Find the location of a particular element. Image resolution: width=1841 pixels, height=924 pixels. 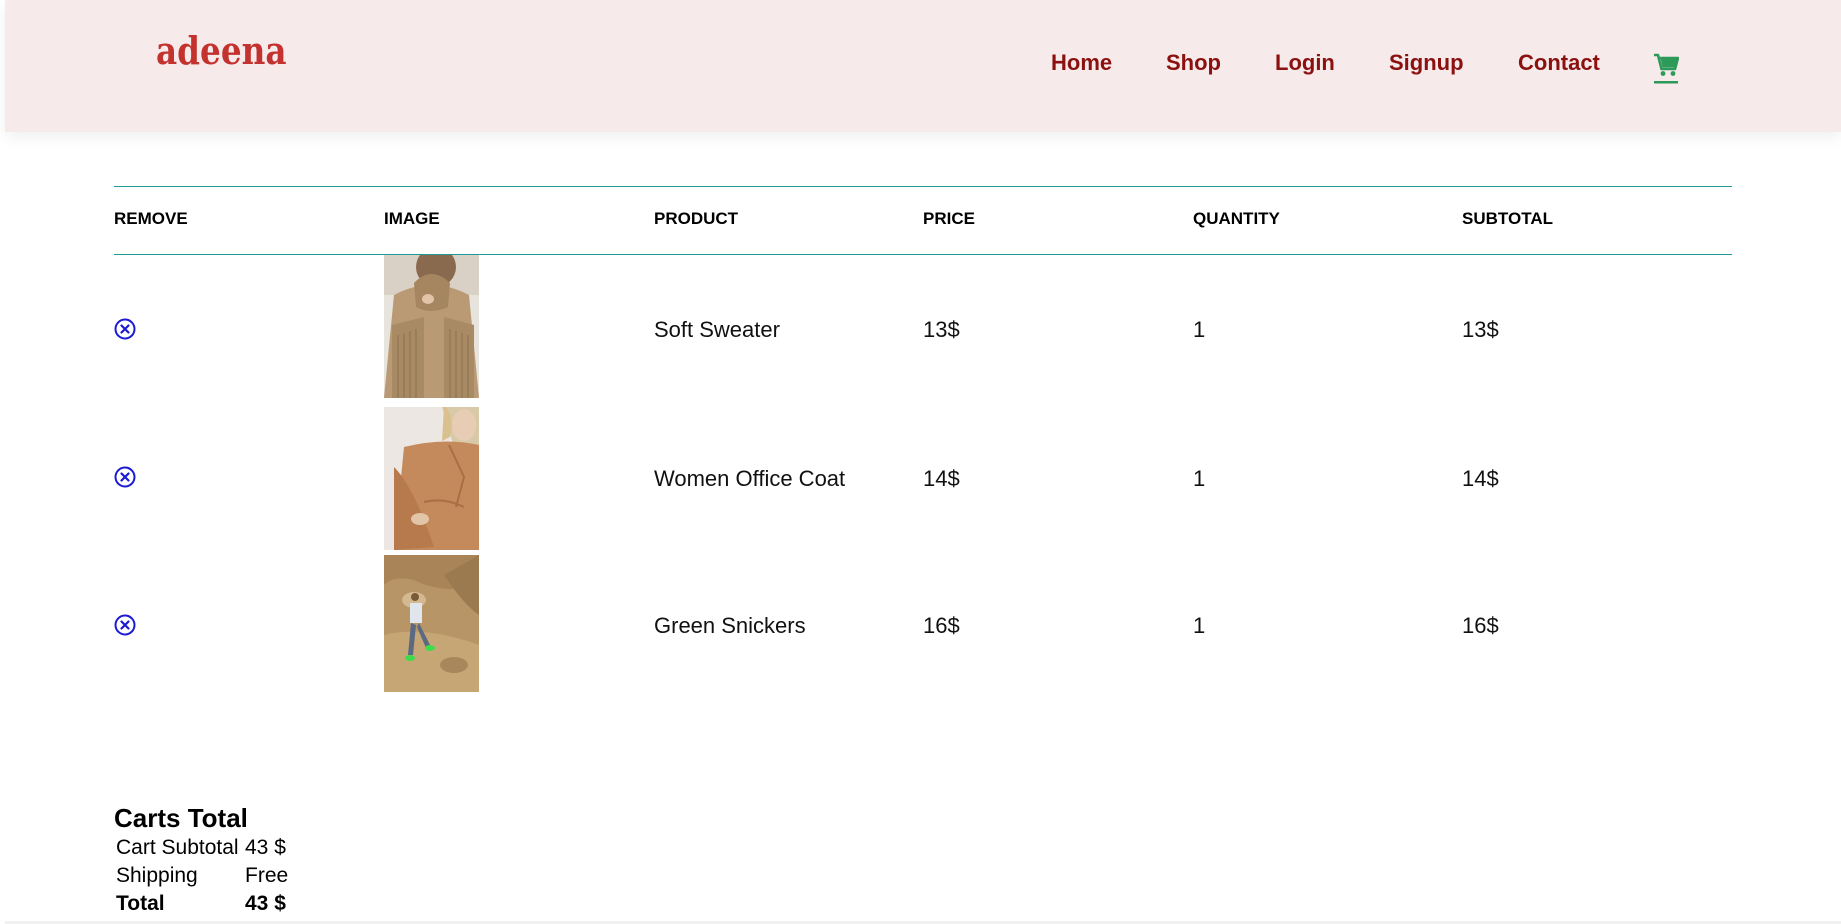

col-image: IMAGE is located at coordinates (412, 218).